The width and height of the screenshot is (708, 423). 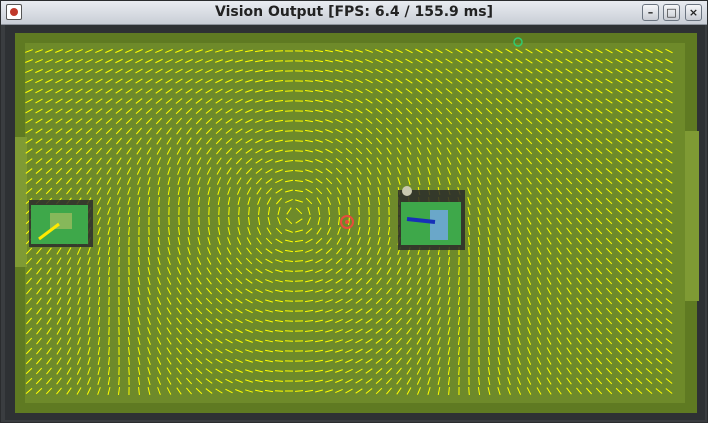 I want to click on minimize-button: –, so click(x=650, y=12).